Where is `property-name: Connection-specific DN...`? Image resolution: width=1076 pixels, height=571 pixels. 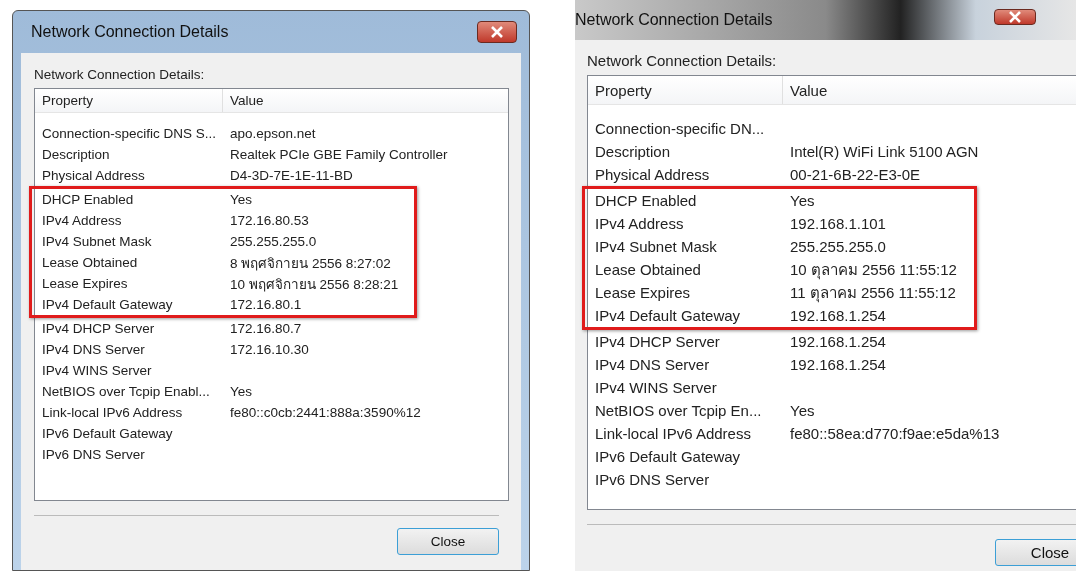
property-name: Connection-specific DN... is located at coordinates (680, 128).